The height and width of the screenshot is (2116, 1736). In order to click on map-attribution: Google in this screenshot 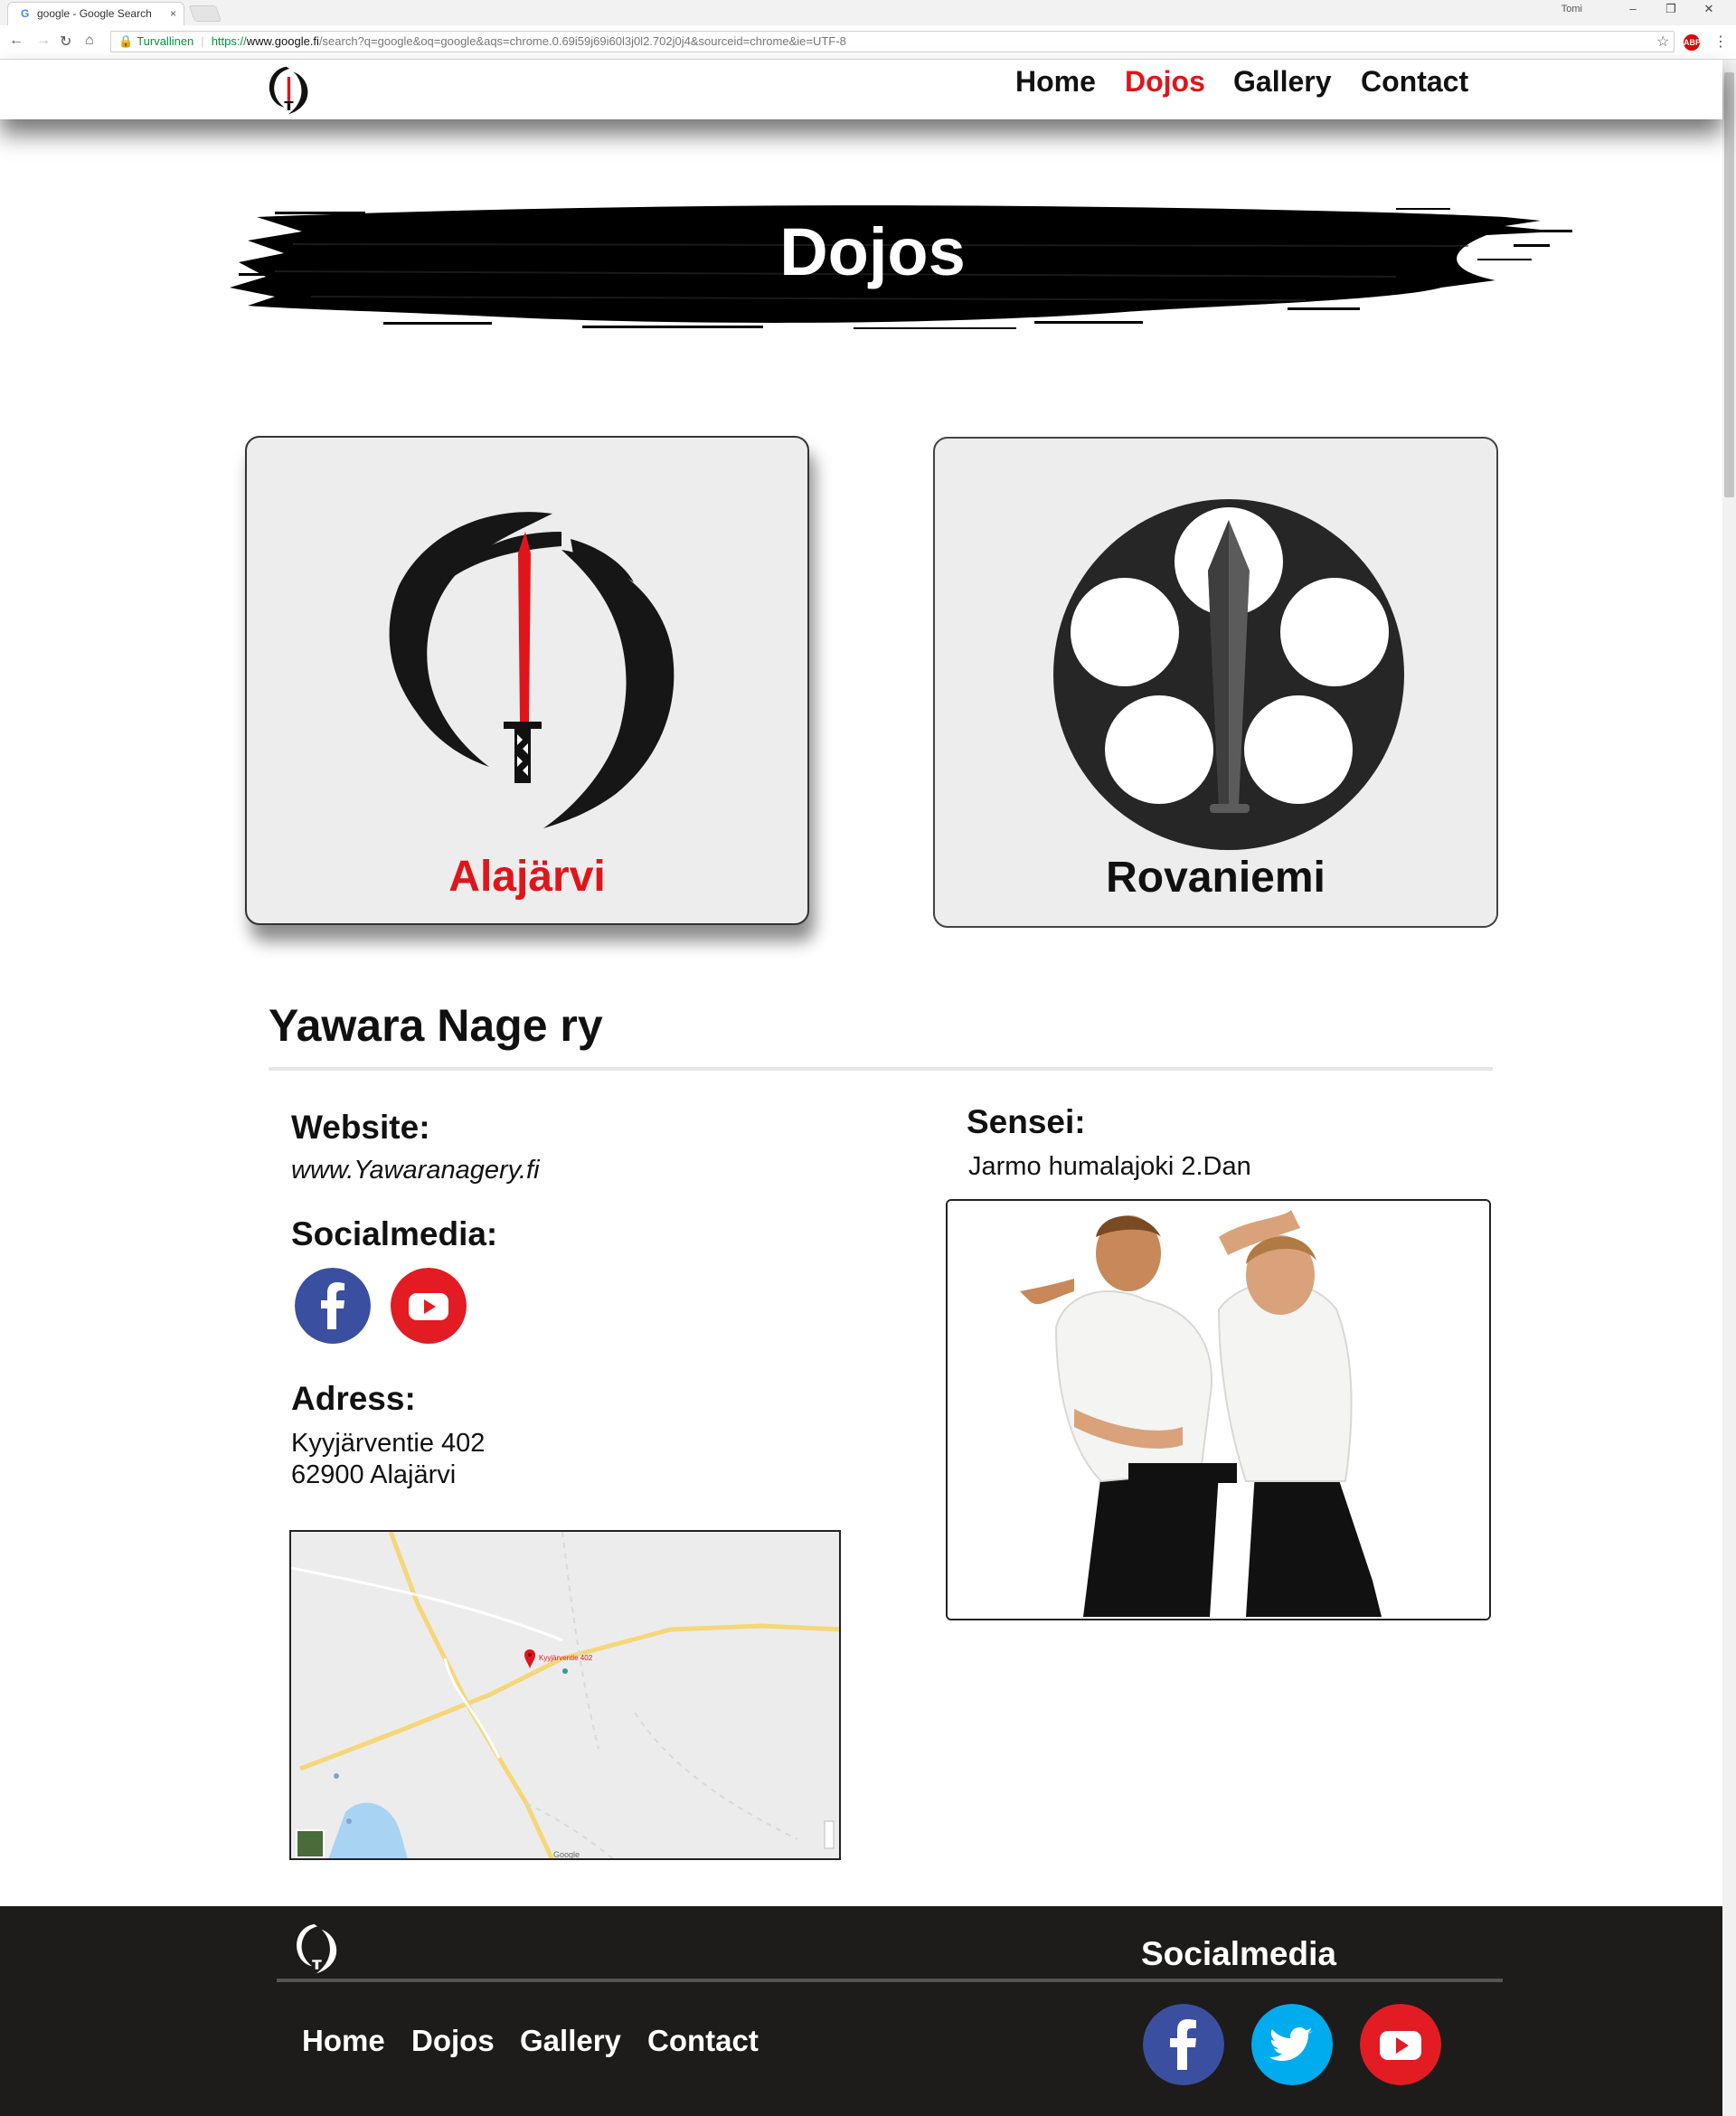, I will do `click(566, 1854)`.